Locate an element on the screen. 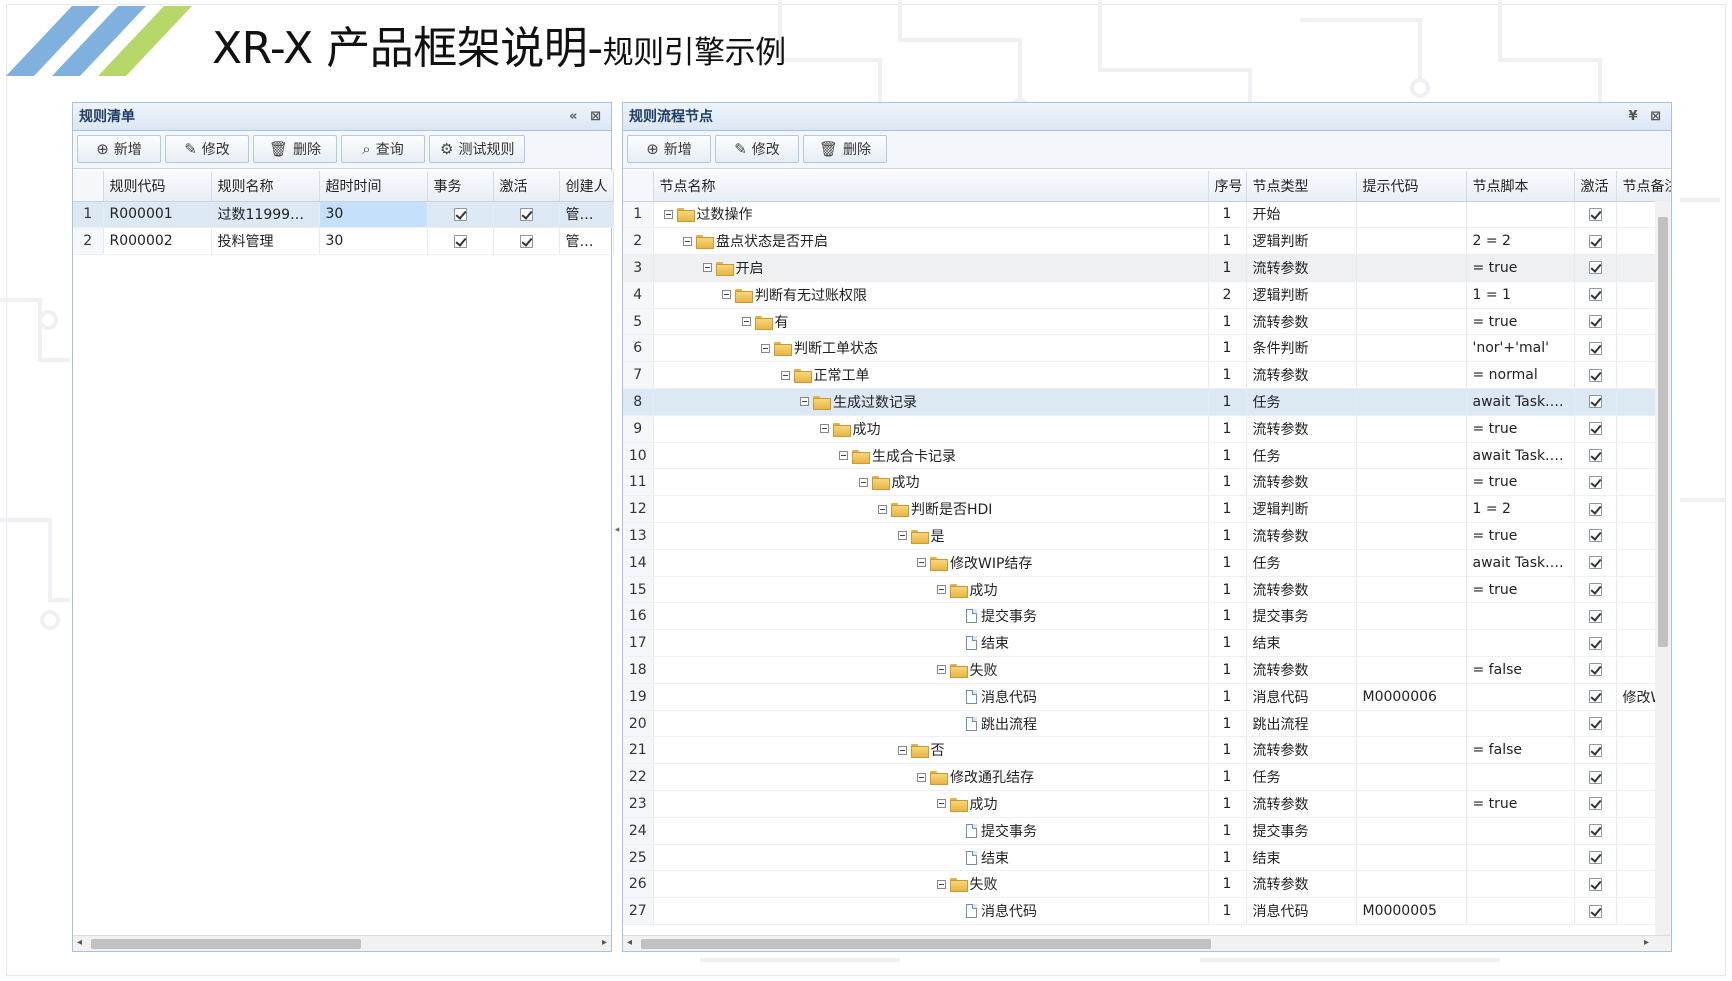  column-header: 创建人 is located at coordinates (586, 186).